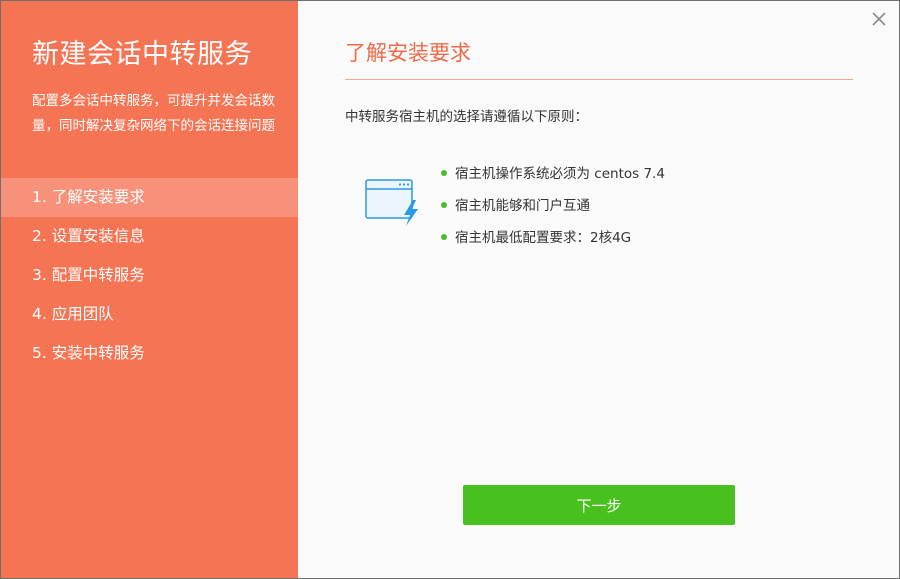  I want to click on browser-window-lightning-icon, so click(391, 202).